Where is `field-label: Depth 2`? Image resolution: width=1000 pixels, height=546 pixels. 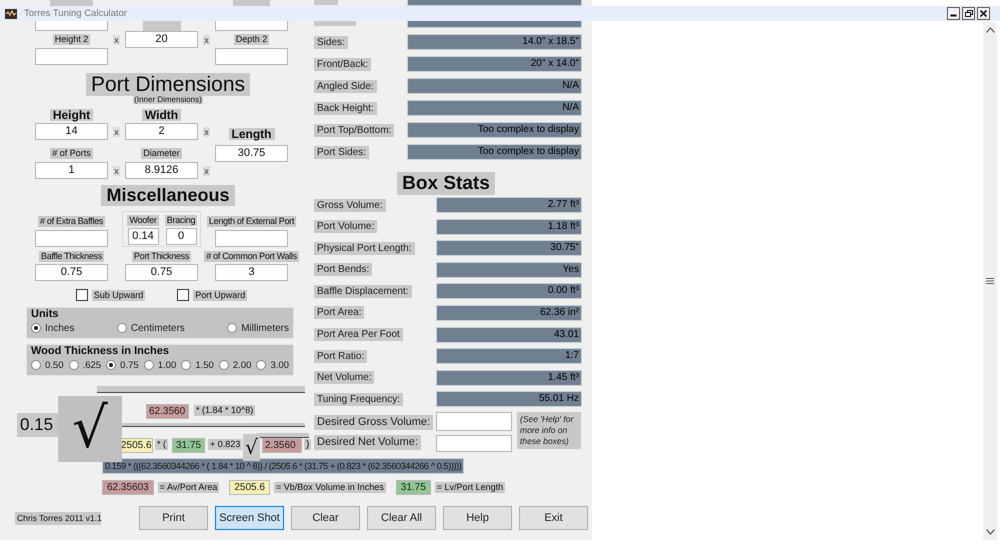
field-label: Depth 2 is located at coordinates (252, 39).